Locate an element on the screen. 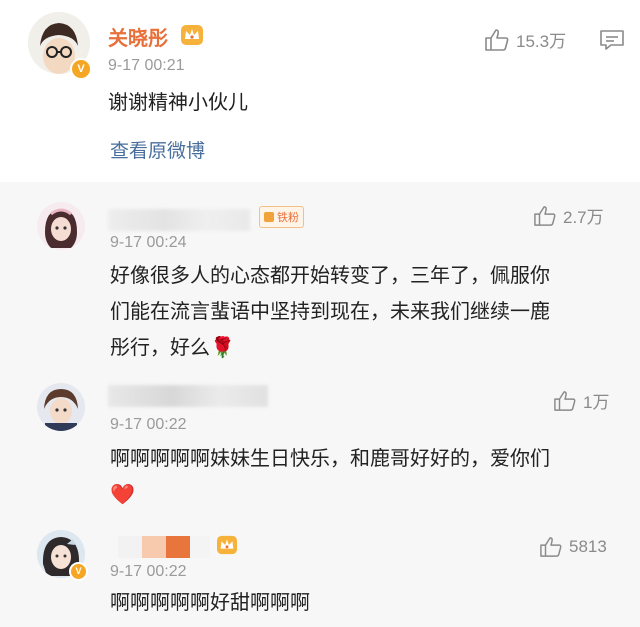  fan-badge: 铁粉 is located at coordinates (281, 217).